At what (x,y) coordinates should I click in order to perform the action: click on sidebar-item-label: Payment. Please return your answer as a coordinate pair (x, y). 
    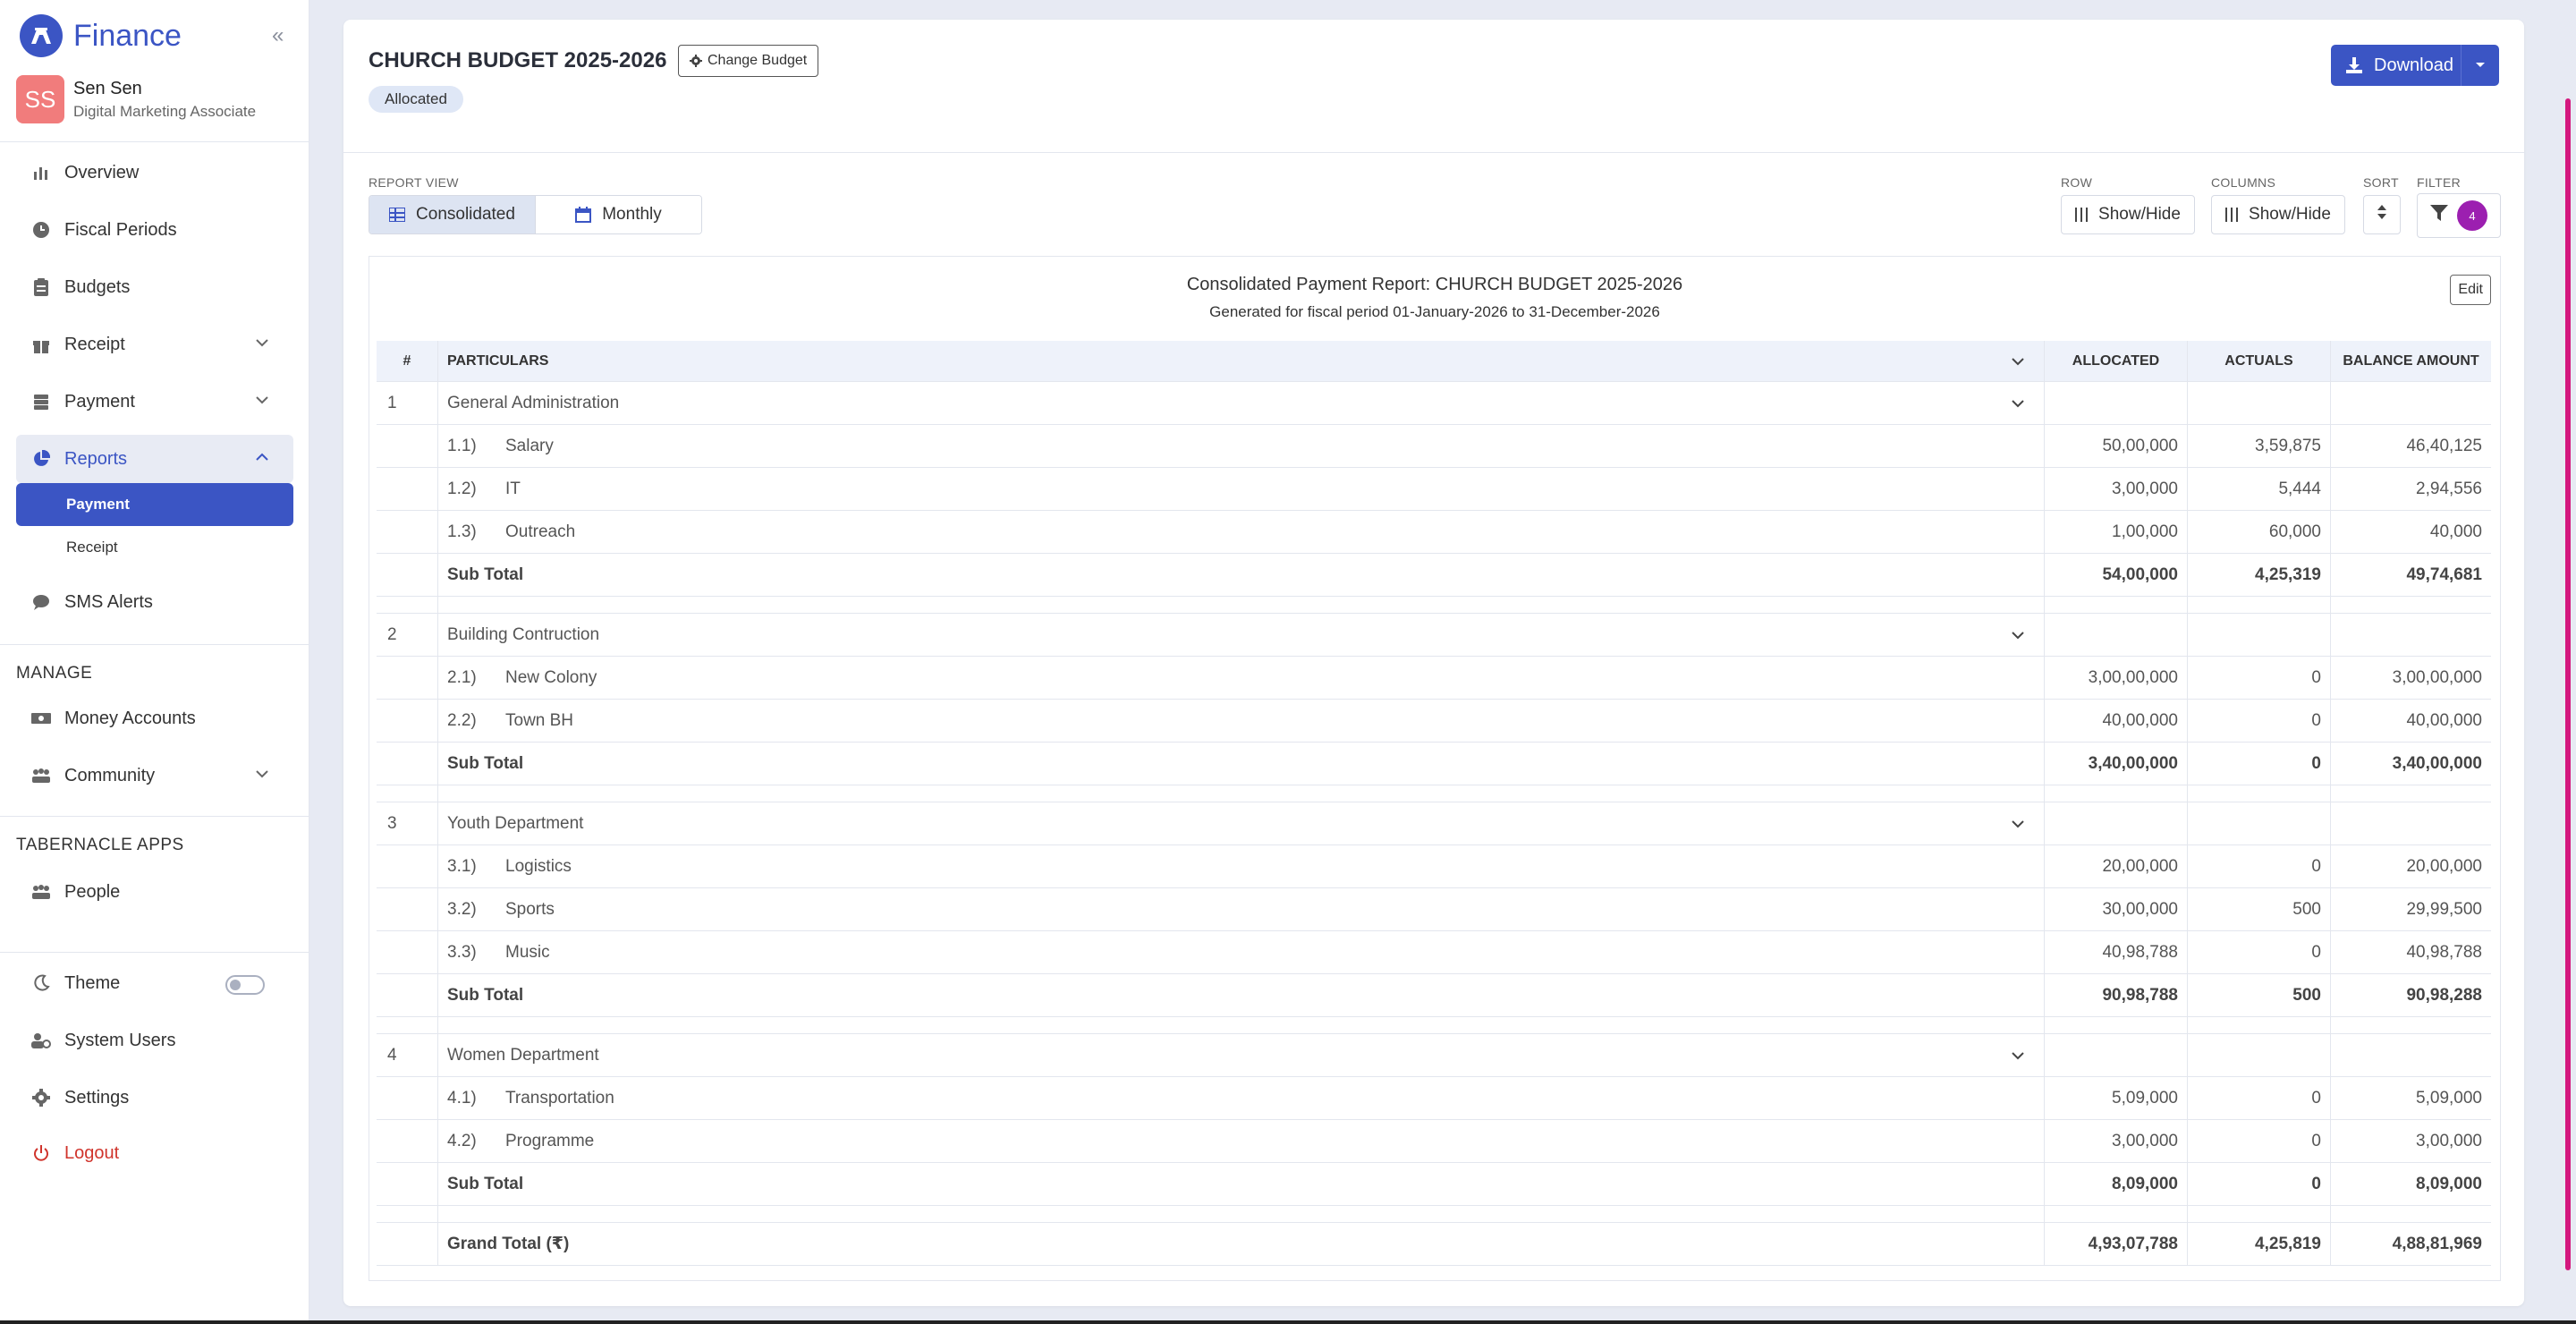
    Looking at the image, I should click on (98, 504).